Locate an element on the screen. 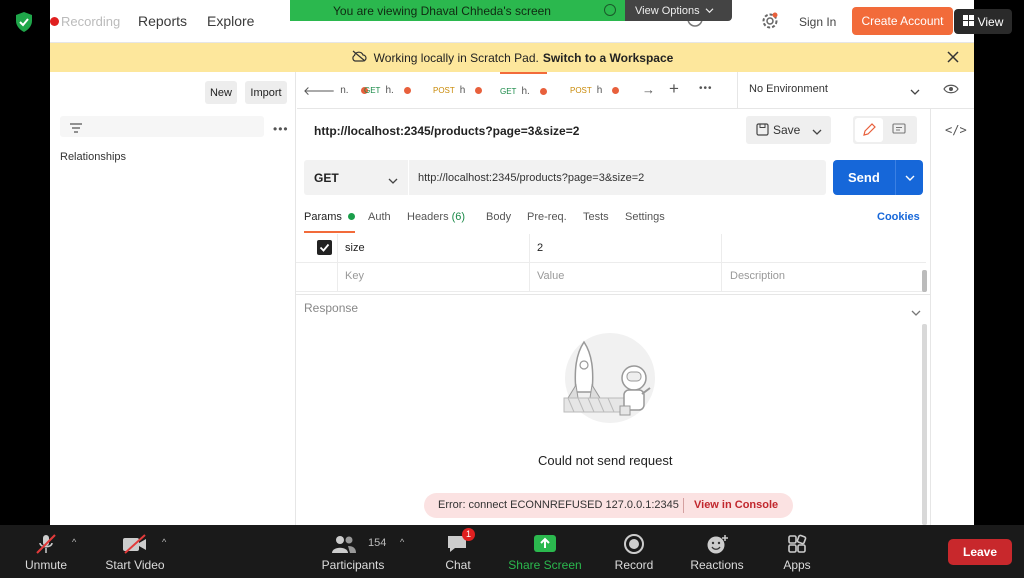 Image resolution: width=1024 pixels, height=578 pixels. apps-button: Apps is located at coordinates (797, 551).